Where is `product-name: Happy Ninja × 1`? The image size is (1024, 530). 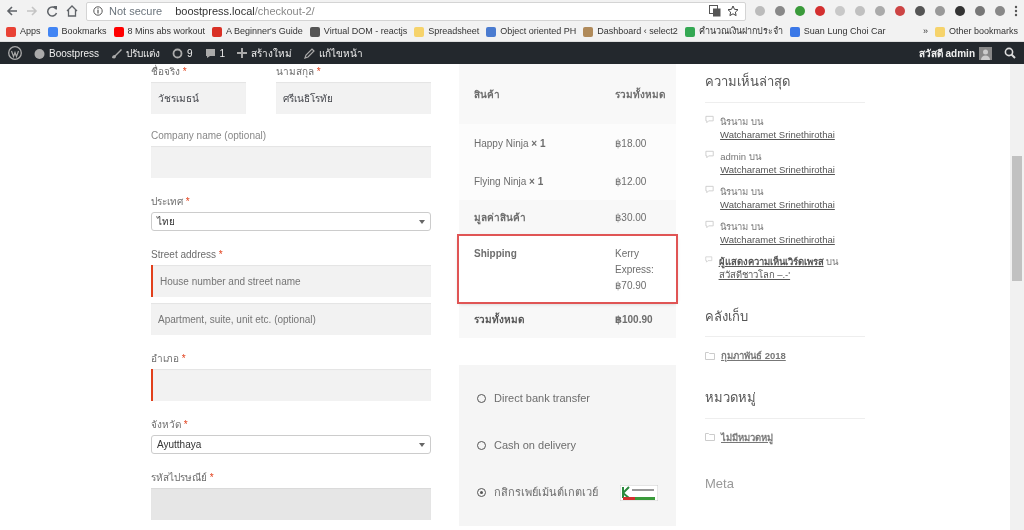 product-name: Happy Ninja × 1 is located at coordinates (510, 143).